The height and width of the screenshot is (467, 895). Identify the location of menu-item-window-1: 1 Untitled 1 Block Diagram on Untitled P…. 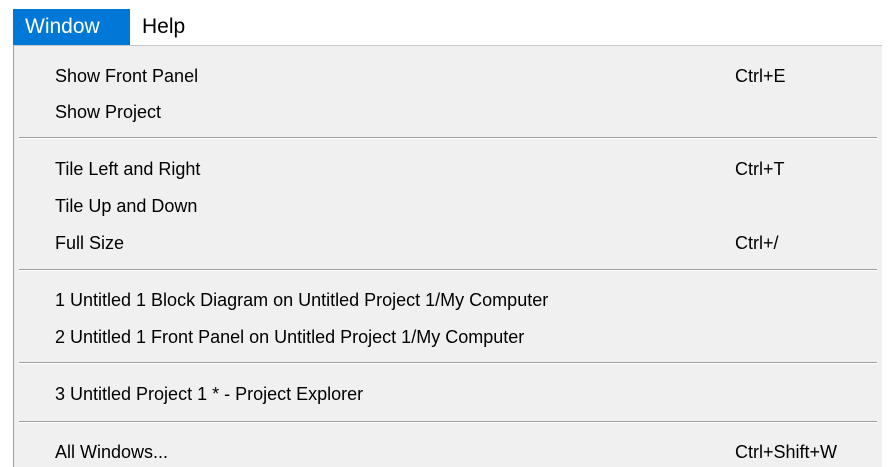
(447, 300).